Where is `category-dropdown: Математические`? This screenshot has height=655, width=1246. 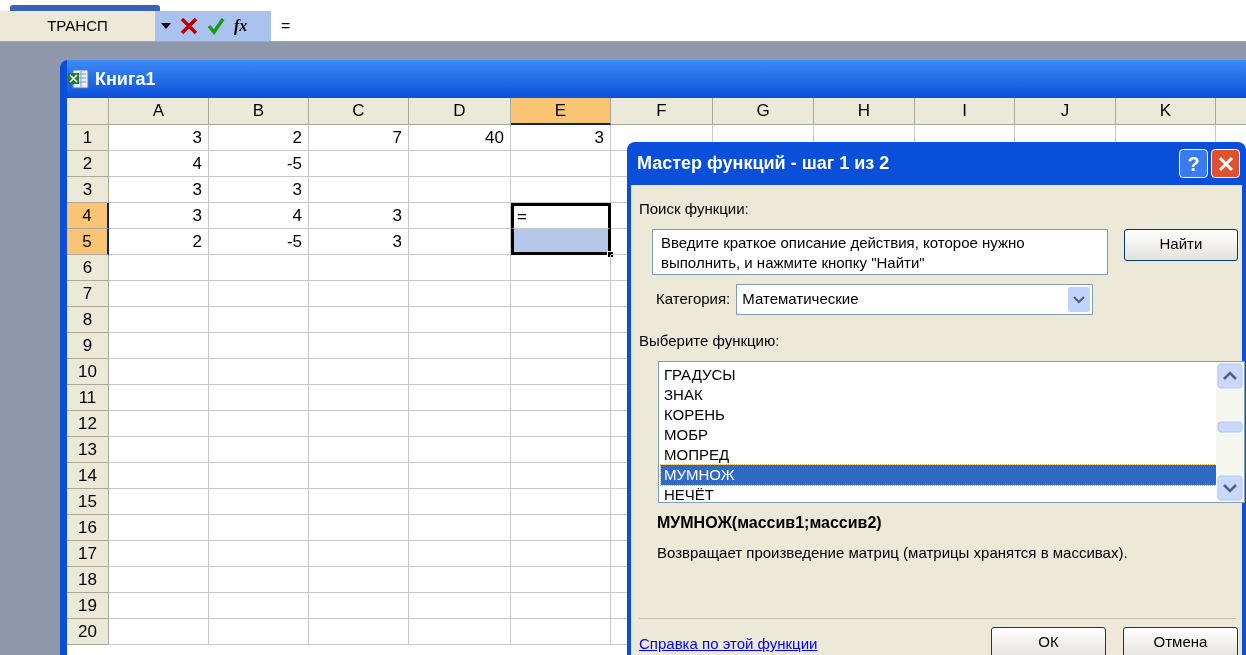
category-dropdown: Математические is located at coordinates (915, 299).